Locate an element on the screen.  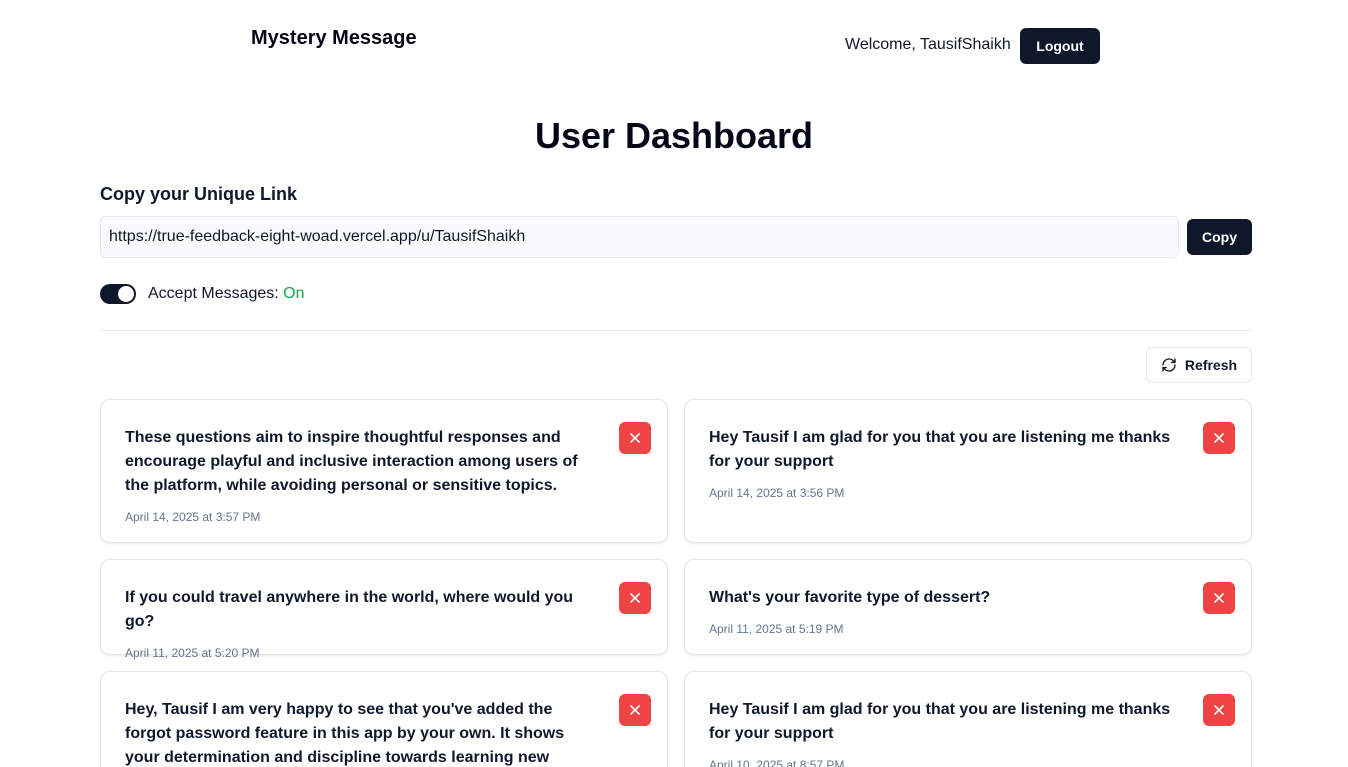
unique-link-heading: Copy your Unique Link is located at coordinates (199, 194).